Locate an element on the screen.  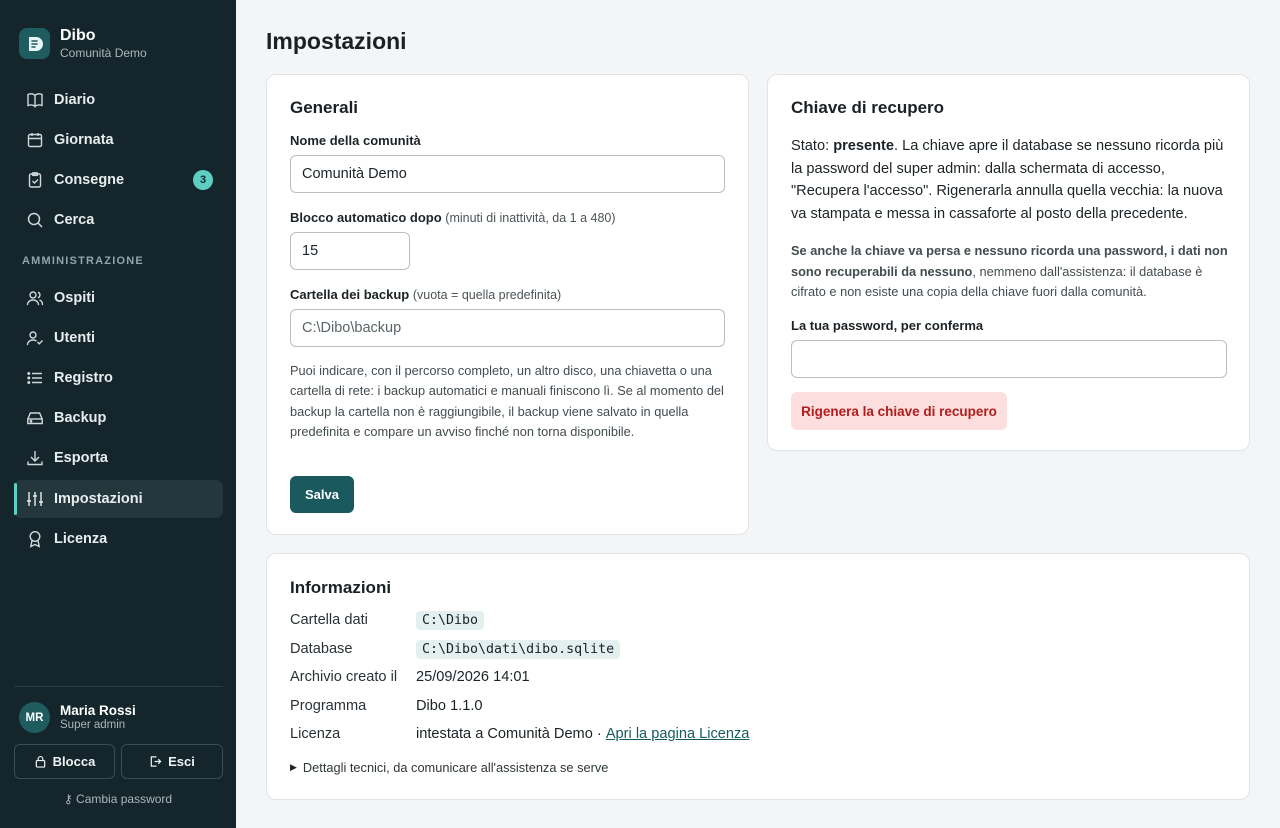
program-version: Dibo 1.1.0 is located at coordinates (449, 706).